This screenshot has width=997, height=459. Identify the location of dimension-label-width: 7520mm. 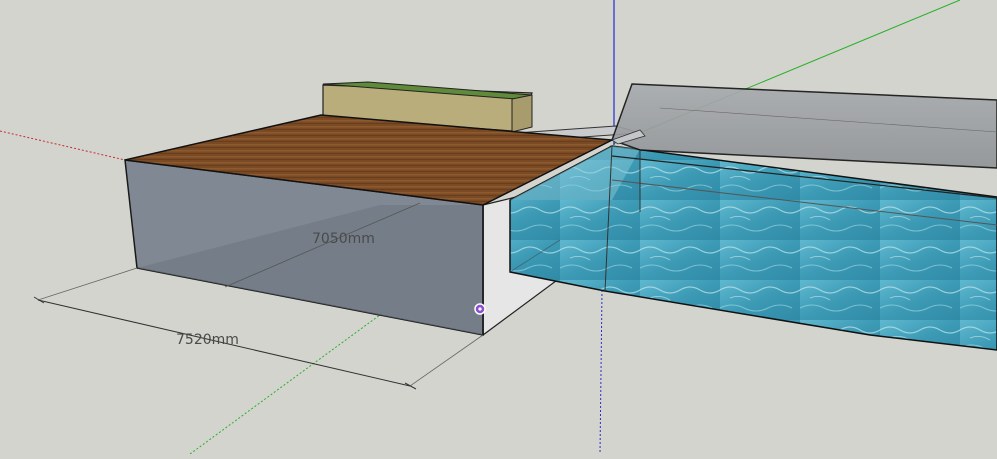
(207, 340).